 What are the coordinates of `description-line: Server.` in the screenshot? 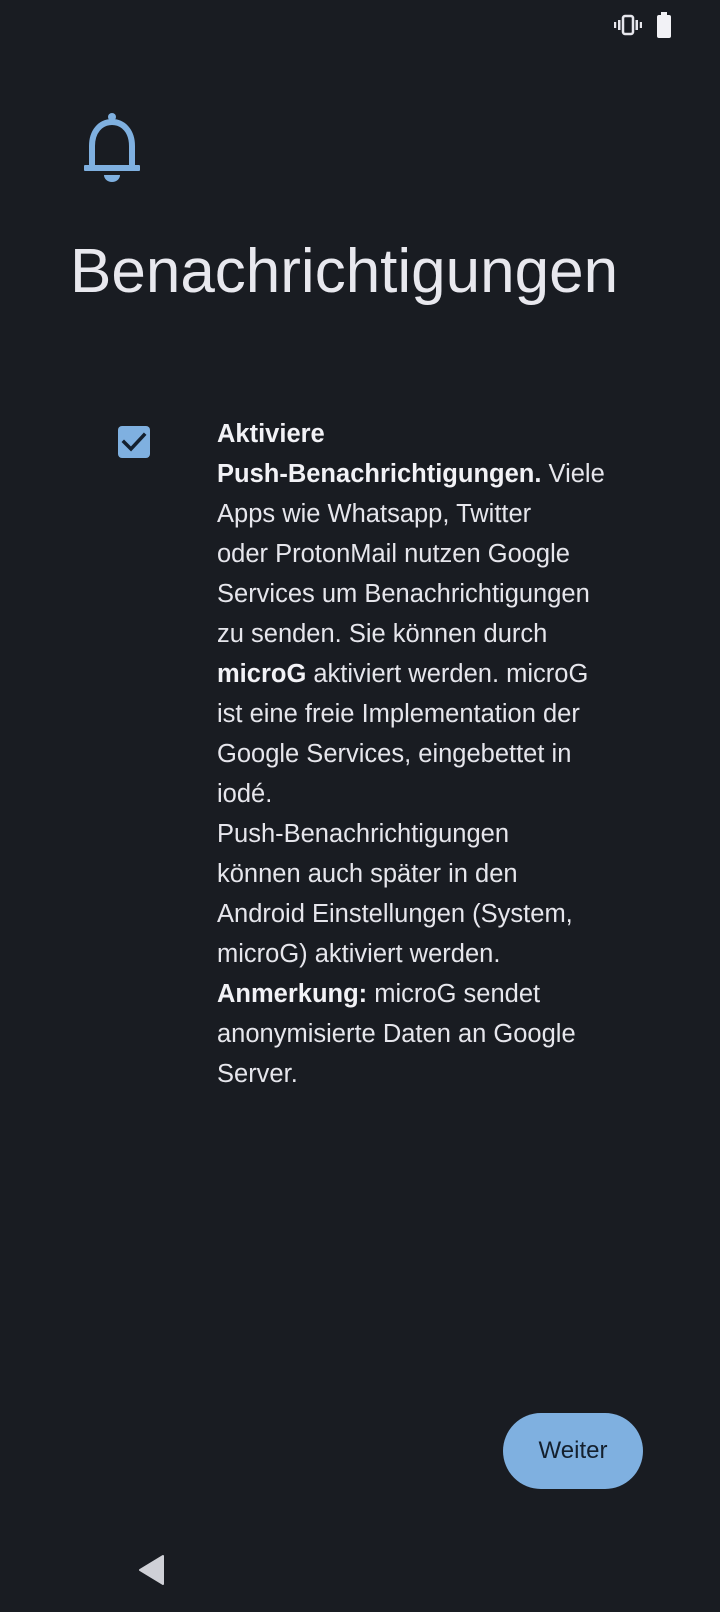 It's located at (427, 1074).